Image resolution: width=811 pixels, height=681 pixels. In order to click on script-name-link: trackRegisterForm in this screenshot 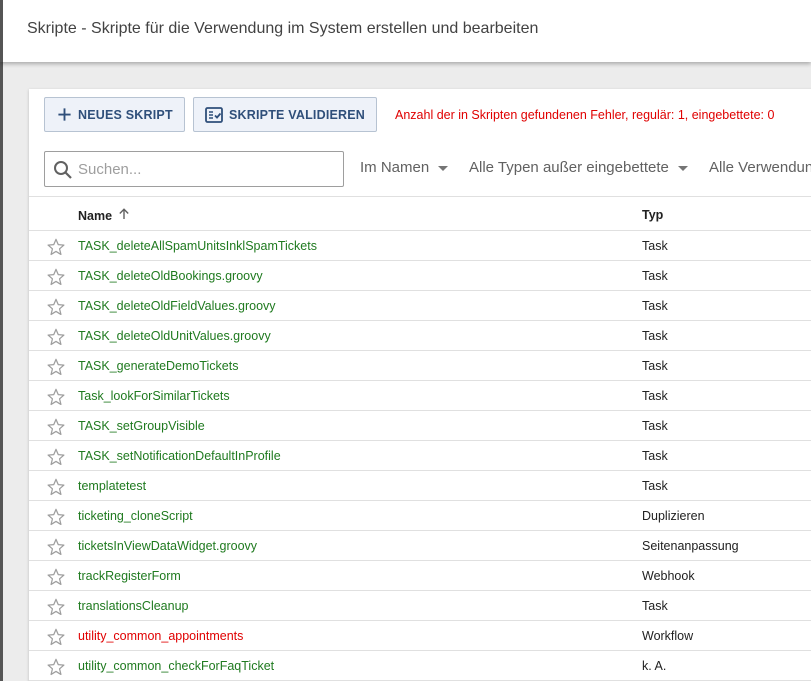, I will do `click(129, 576)`.